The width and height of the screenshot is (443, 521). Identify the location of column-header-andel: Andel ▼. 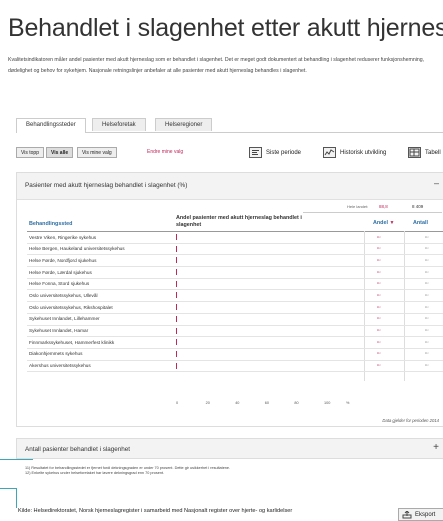
(383, 223).